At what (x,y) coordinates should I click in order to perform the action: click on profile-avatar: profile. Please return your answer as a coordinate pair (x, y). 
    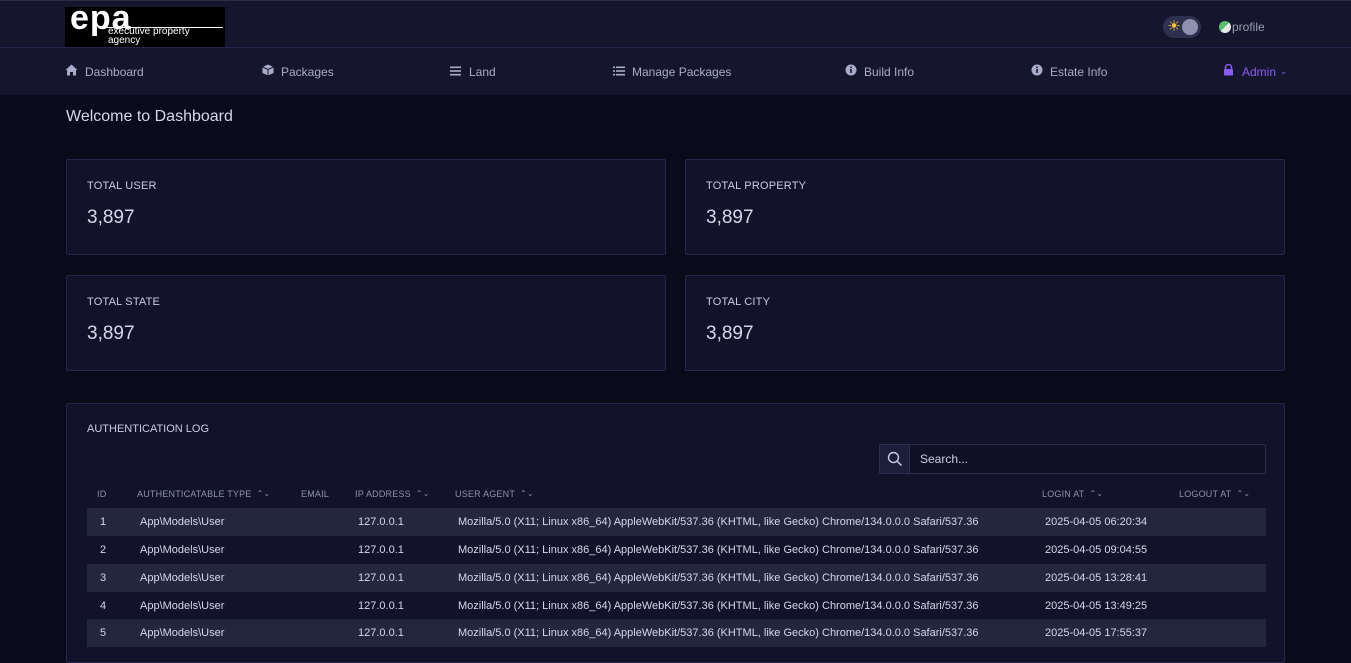
    Looking at the image, I should click on (1242, 27).